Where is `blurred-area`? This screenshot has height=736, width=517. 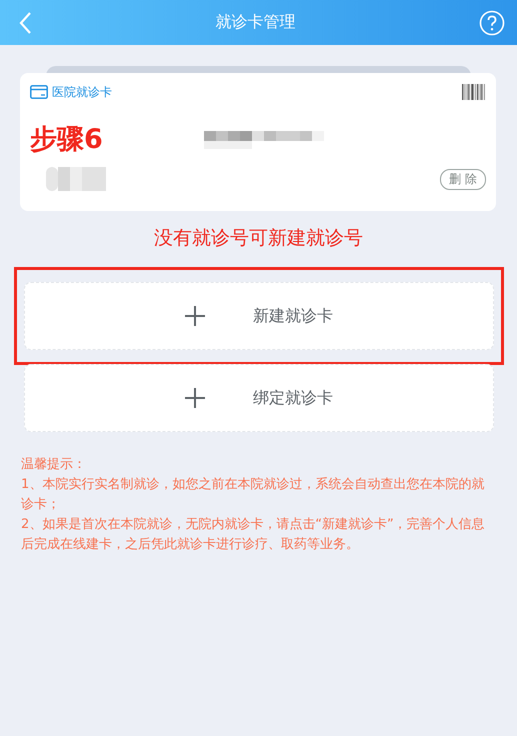 blurred-area is located at coordinates (76, 179).